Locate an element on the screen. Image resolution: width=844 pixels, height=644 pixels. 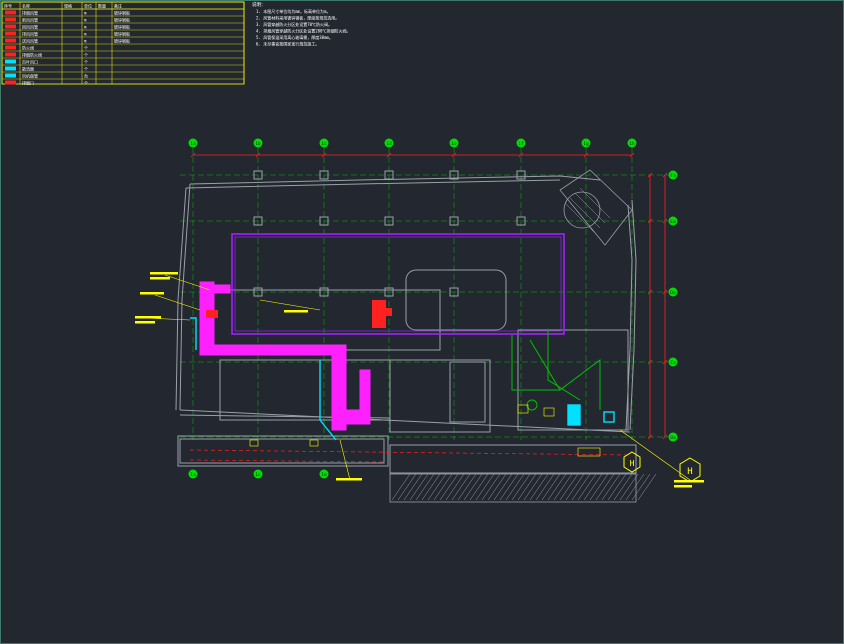
symbol-label-2: H is located at coordinates (689, 472).